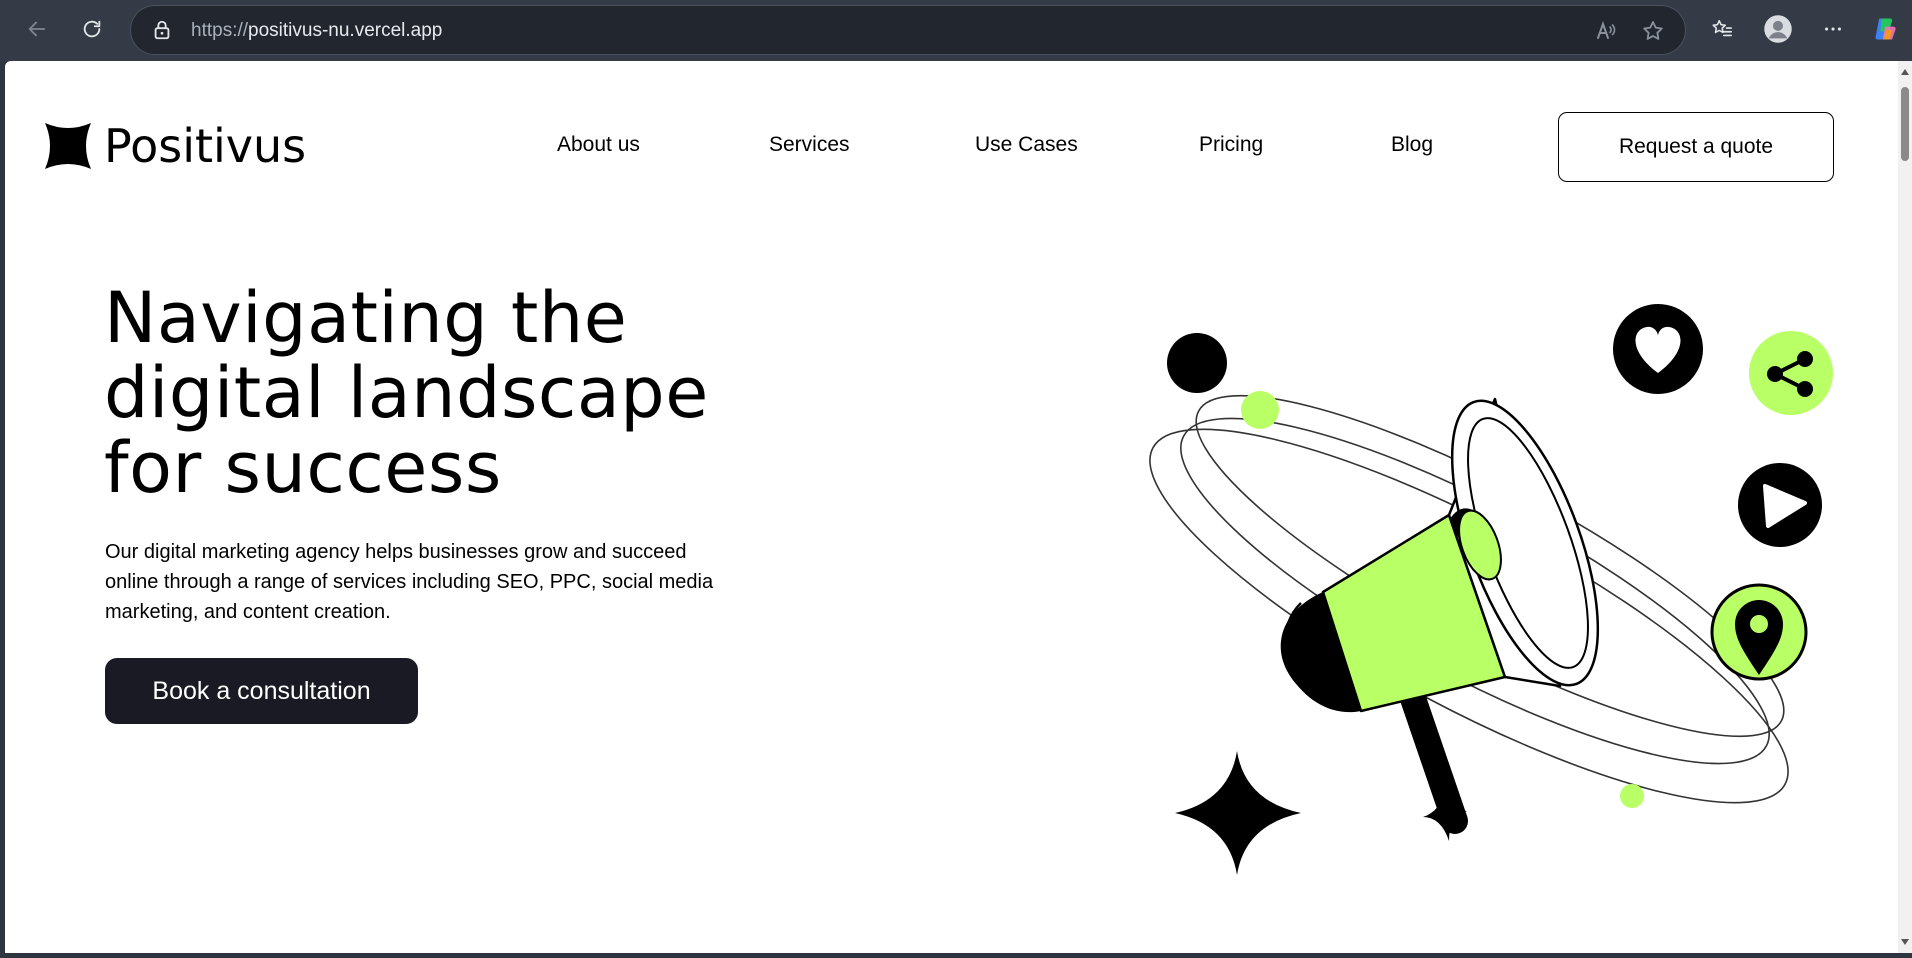  What do you see at coordinates (1231, 145) in the screenshot?
I see `nav-pricing: Pricing` at bounding box center [1231, 145].